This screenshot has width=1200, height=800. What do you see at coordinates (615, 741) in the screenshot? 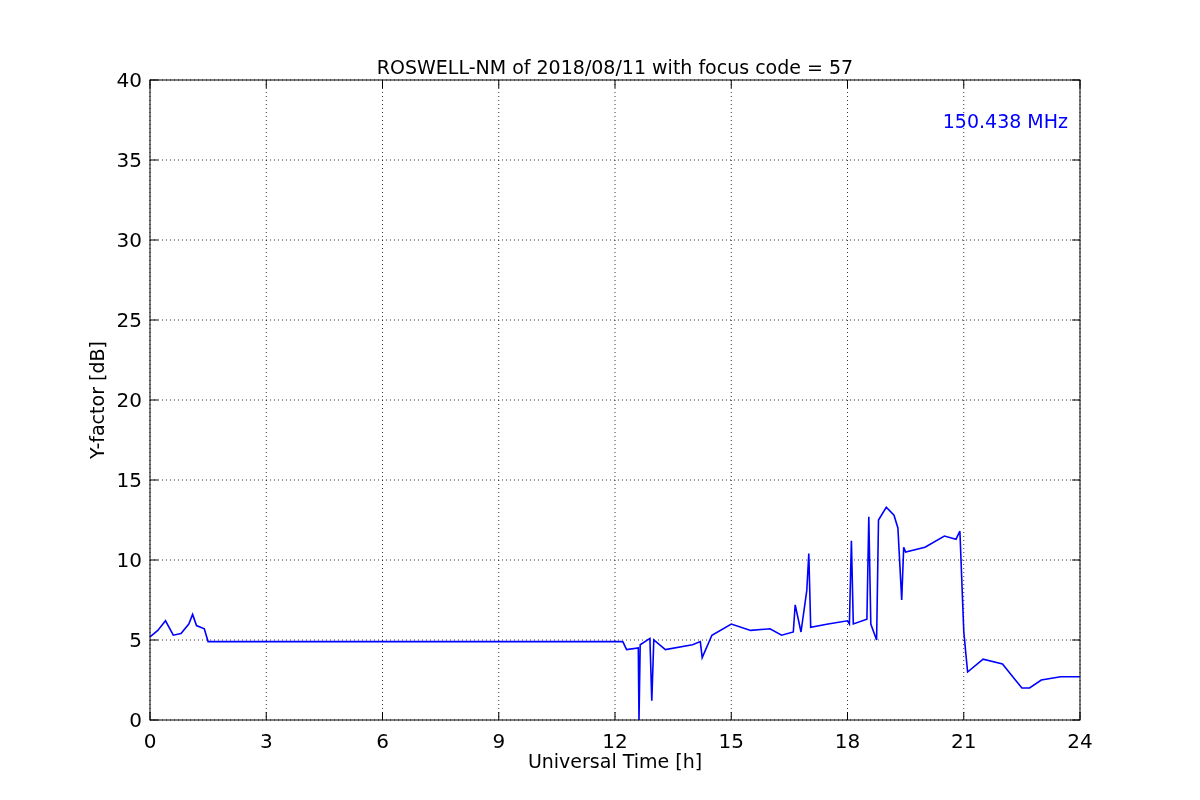
I see `x-tick-label: 12` at bounding box center [615, 741].